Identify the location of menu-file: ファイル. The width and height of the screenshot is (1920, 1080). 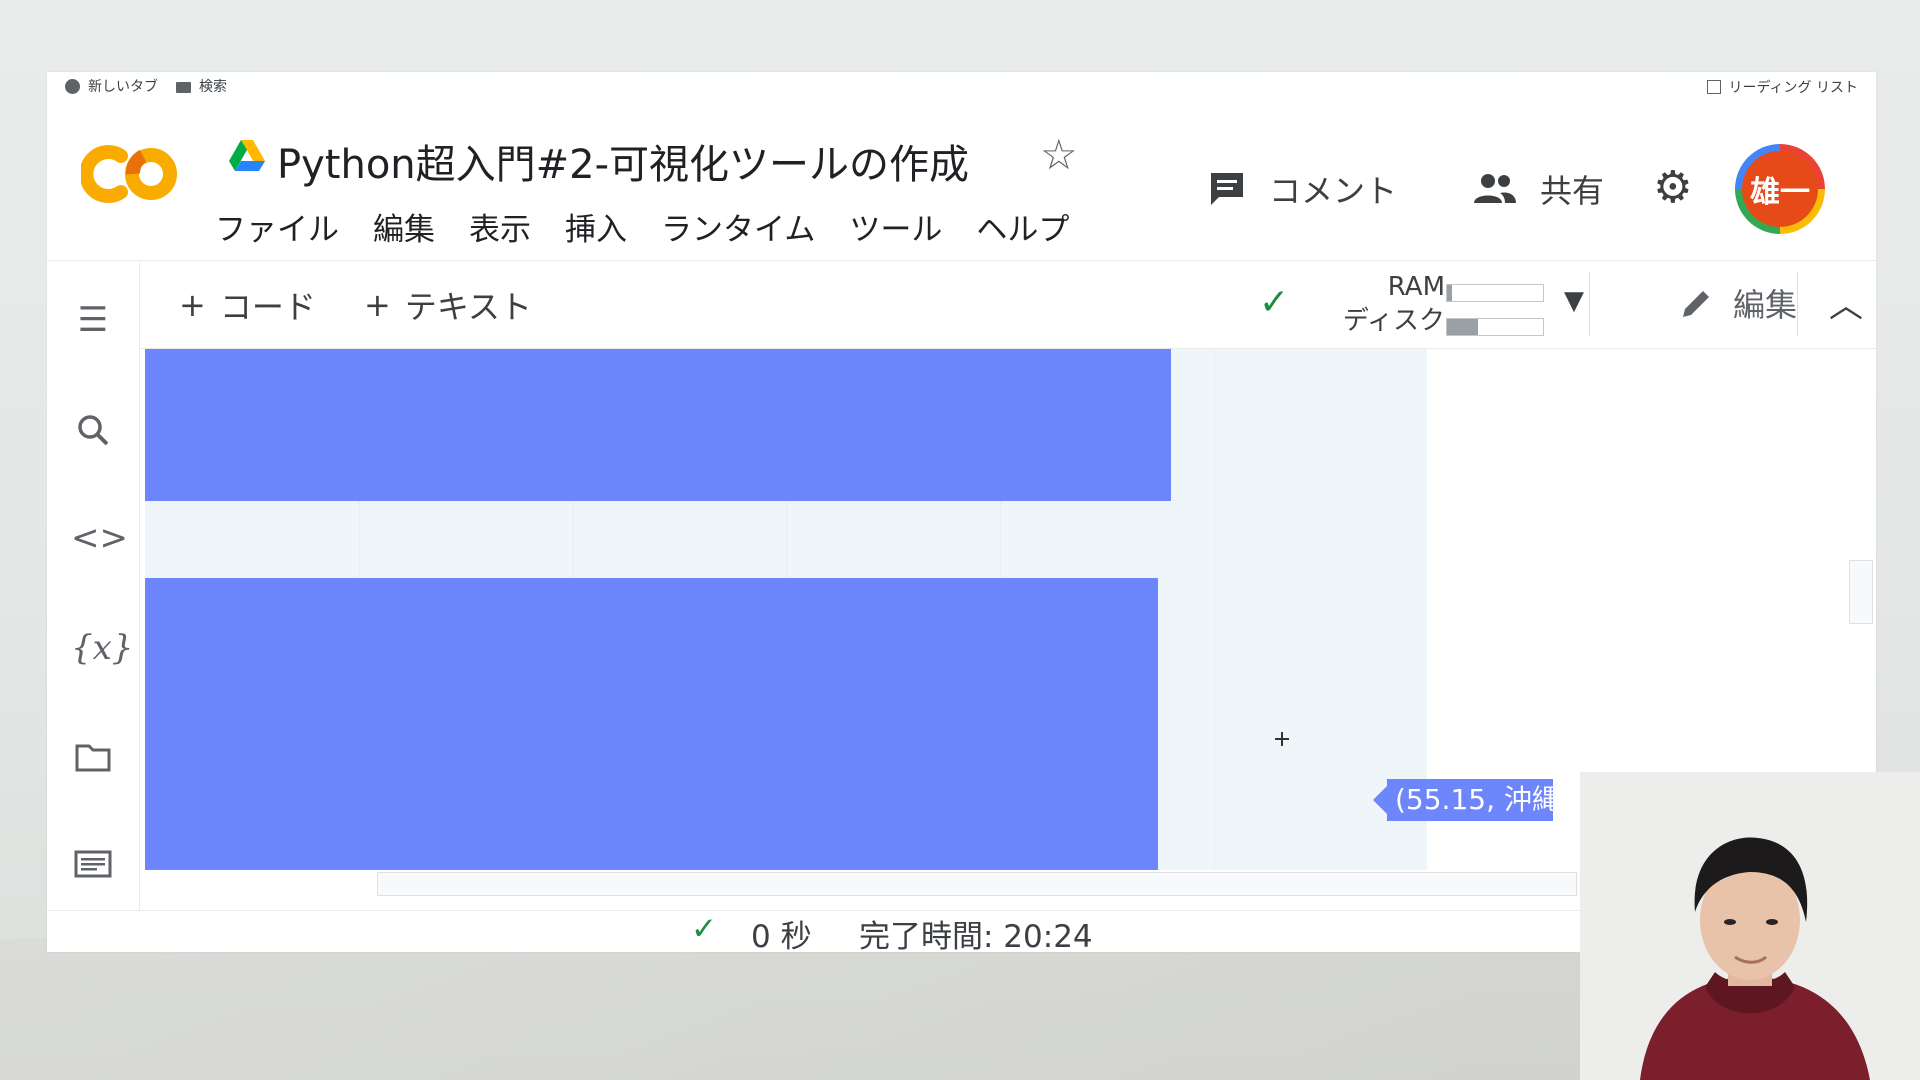
(277, 226).